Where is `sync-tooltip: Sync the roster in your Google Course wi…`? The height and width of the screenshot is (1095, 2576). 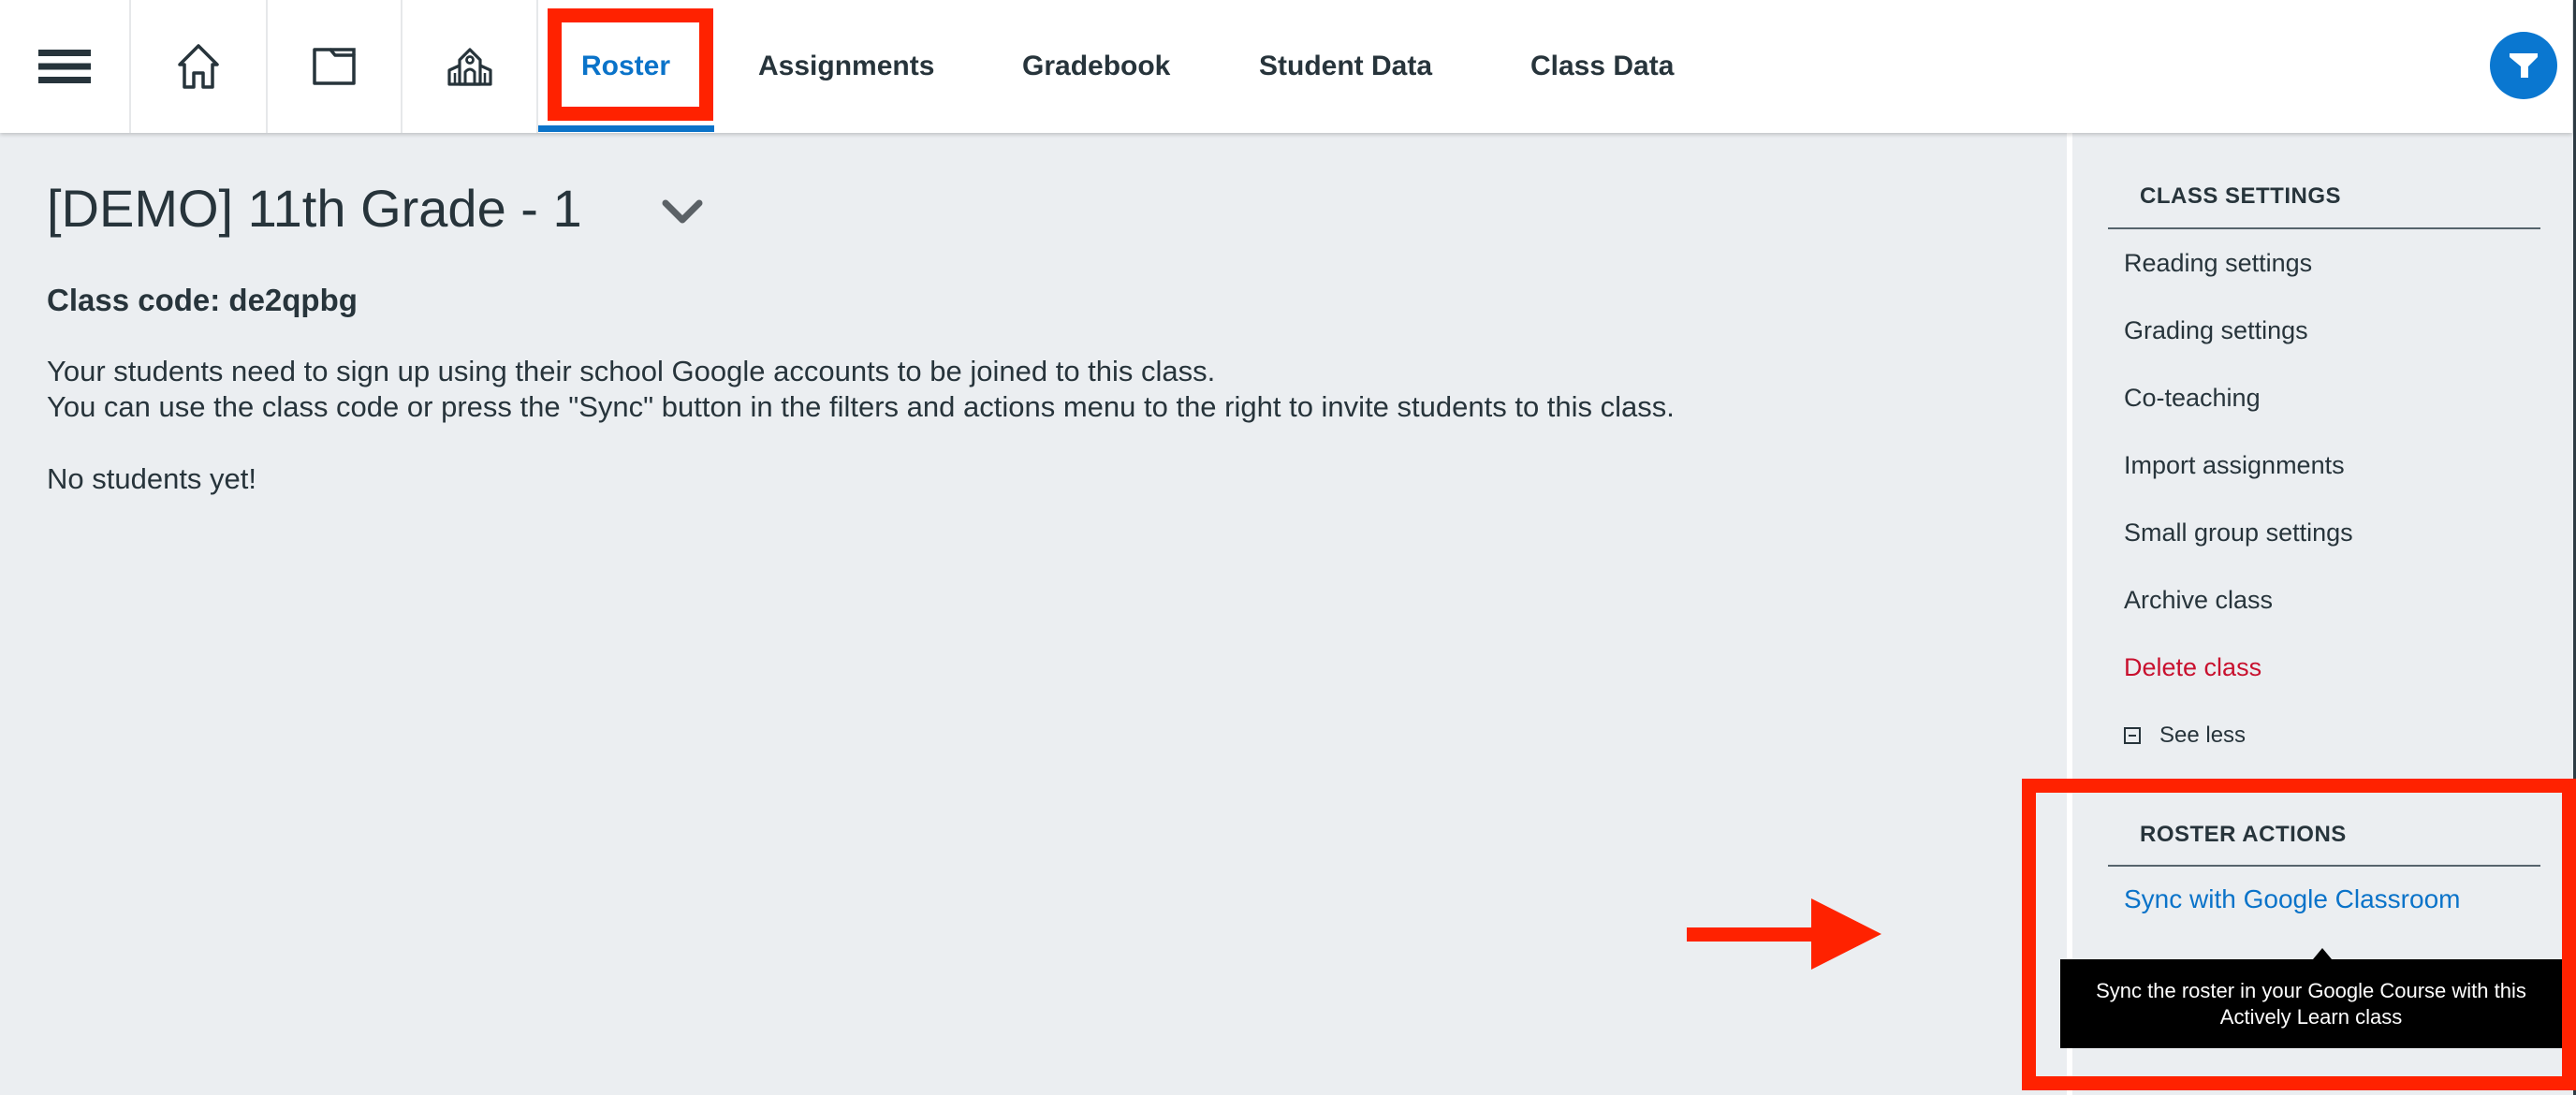 sync-tooltip: Sync the roster in your Google Course wi… is located at coordinates (2311, 1003).